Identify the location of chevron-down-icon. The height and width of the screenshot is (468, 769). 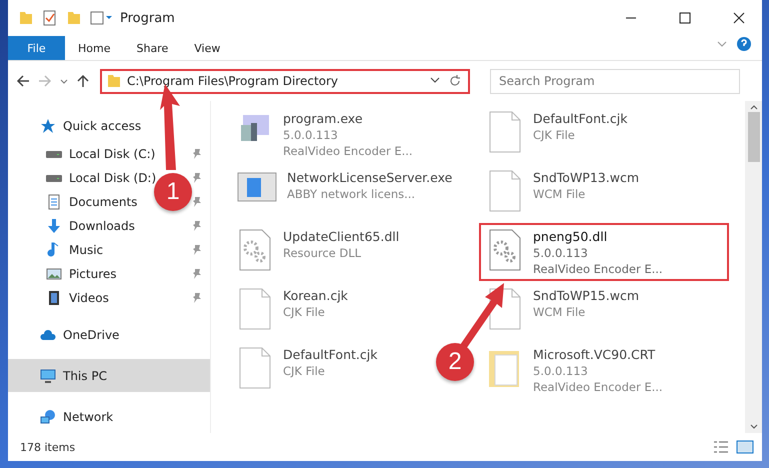
(64, 81).